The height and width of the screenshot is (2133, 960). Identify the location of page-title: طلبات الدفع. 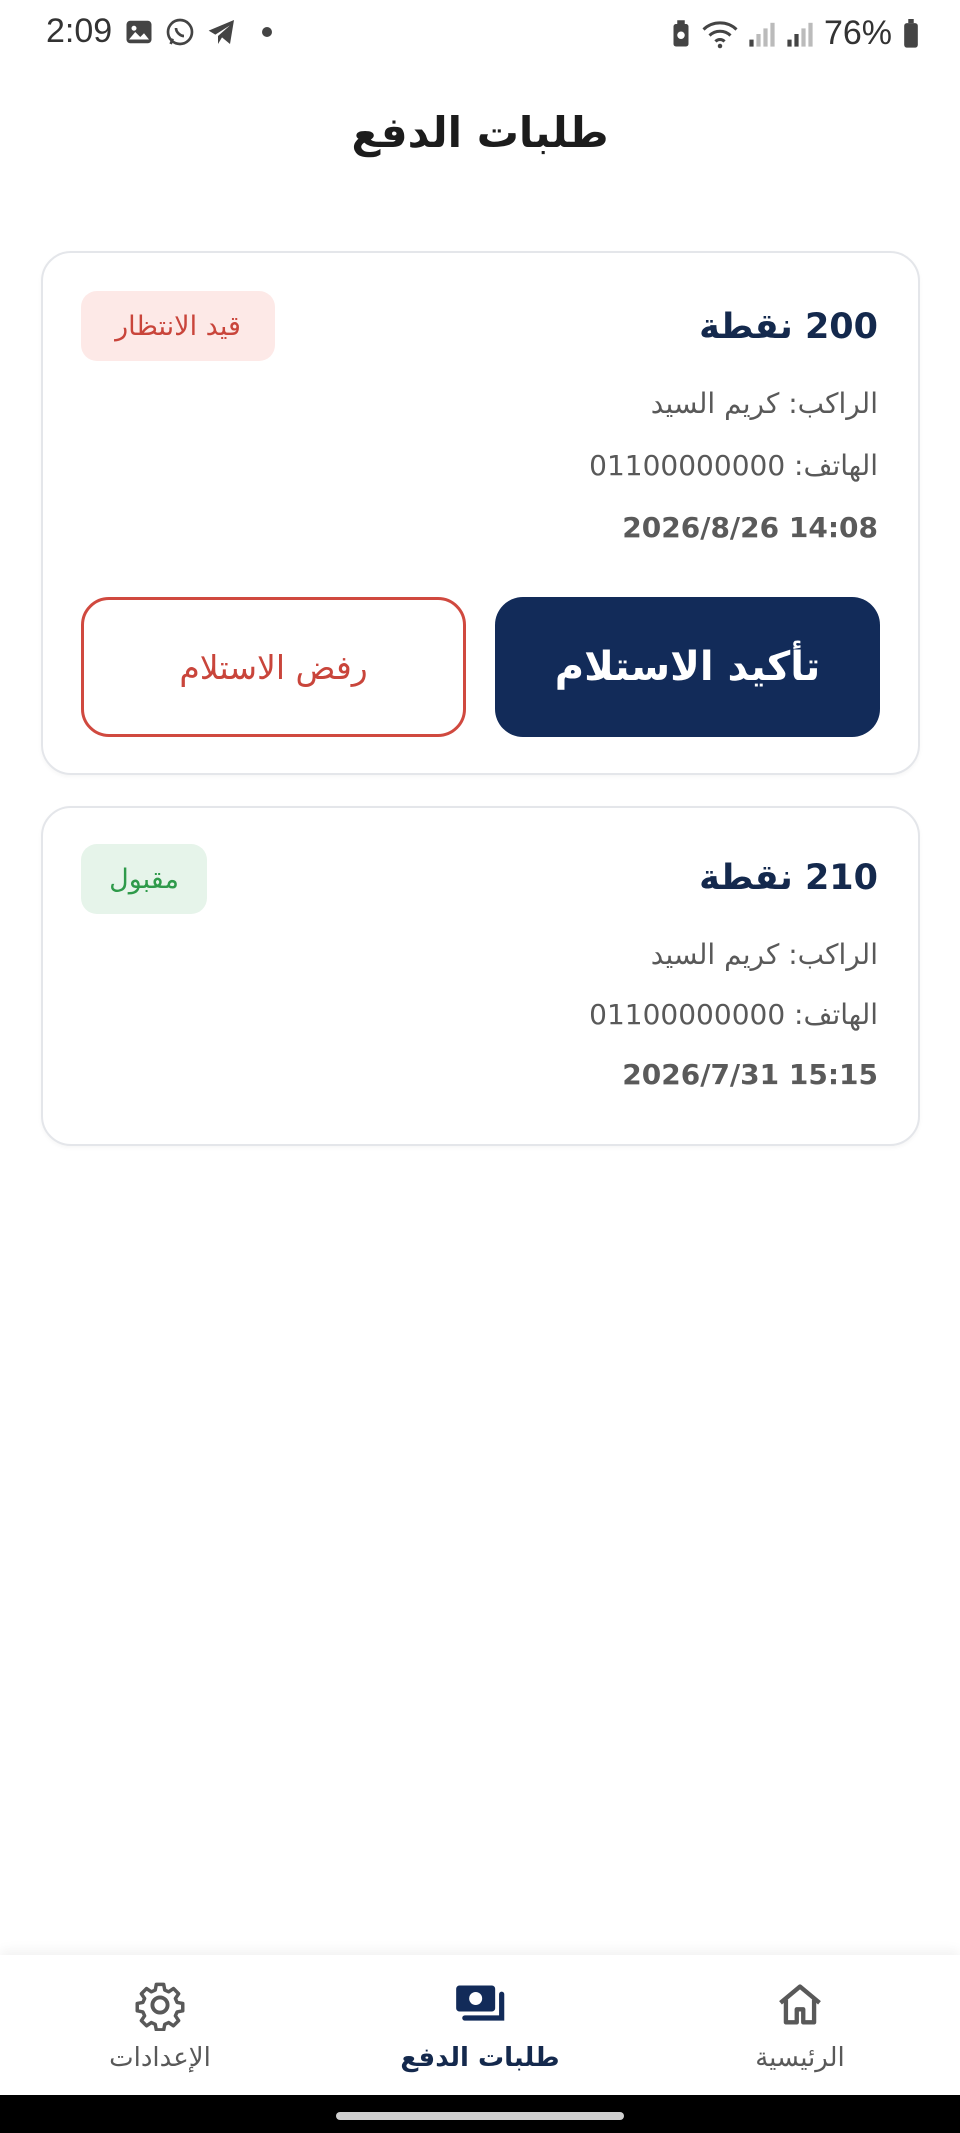
(480, 132).